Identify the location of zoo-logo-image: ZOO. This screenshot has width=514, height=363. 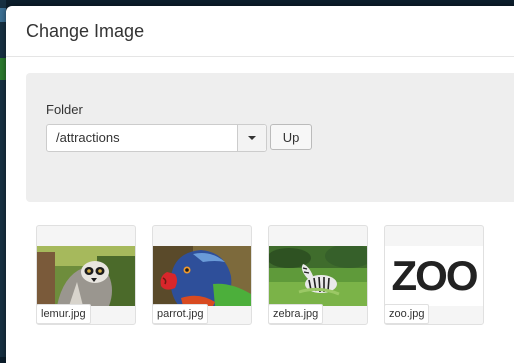
(434, 276).